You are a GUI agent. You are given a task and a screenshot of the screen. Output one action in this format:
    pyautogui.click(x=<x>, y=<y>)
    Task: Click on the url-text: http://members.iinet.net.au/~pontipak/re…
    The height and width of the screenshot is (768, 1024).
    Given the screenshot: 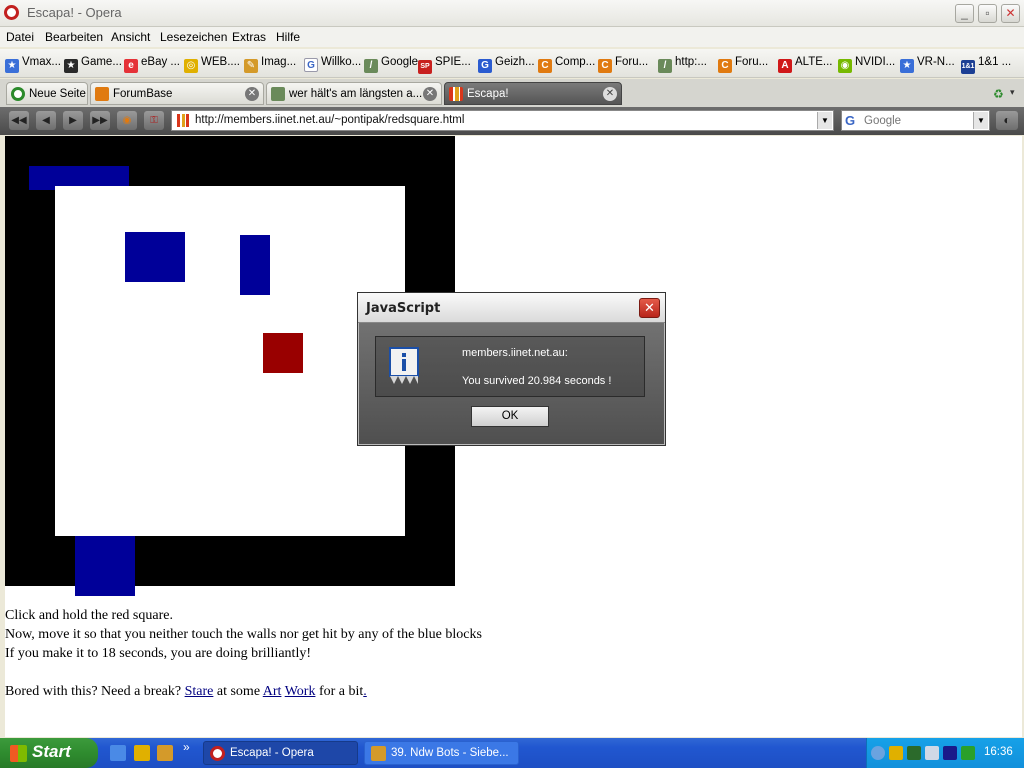 What is the action you would take?
    pyautogui.click(x=329, y=120)
    